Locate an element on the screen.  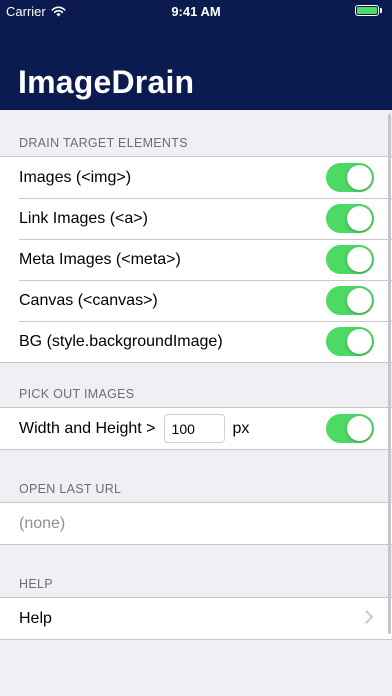
size-input is located at coordinates (194, 428).